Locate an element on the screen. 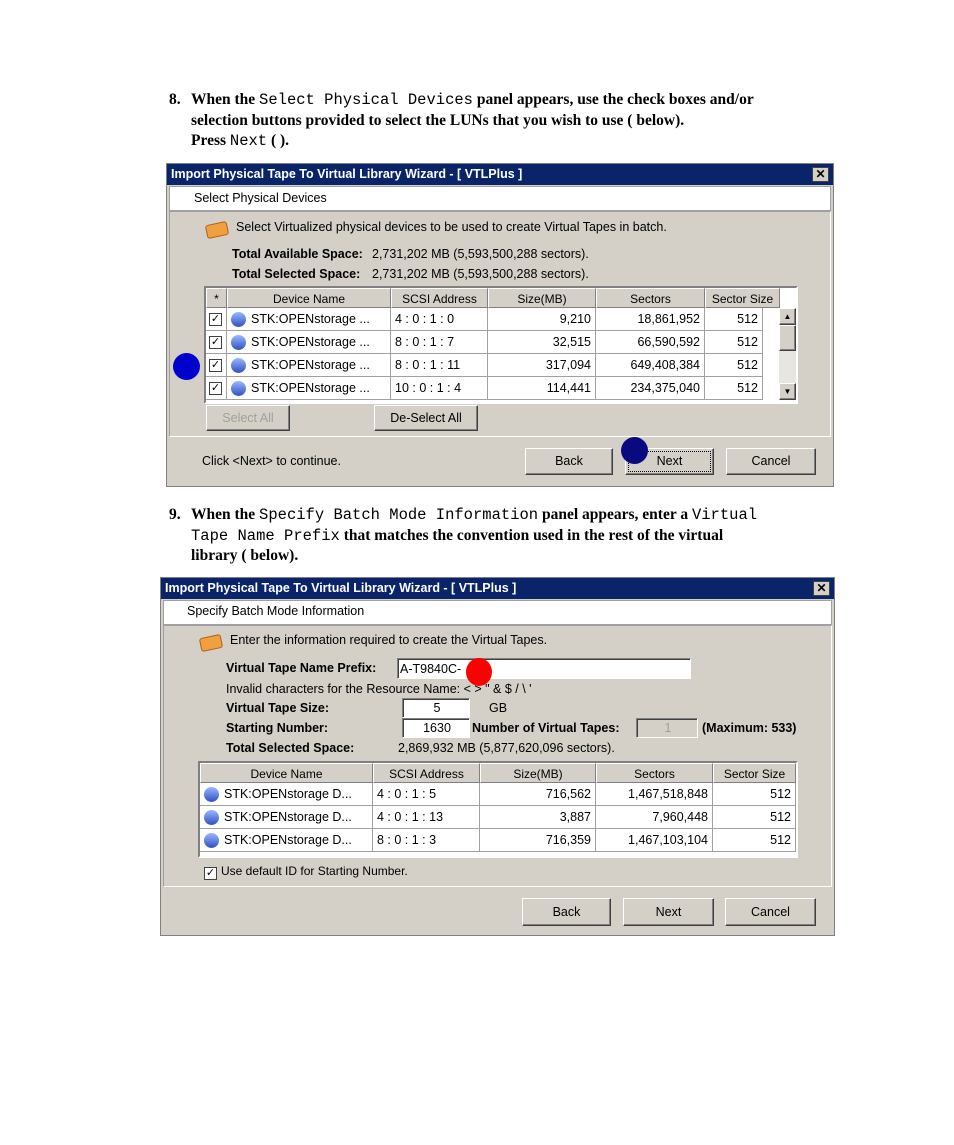 This screenshot has width=954, height=1145. next-button: Next is located at coordinates (668, 912).